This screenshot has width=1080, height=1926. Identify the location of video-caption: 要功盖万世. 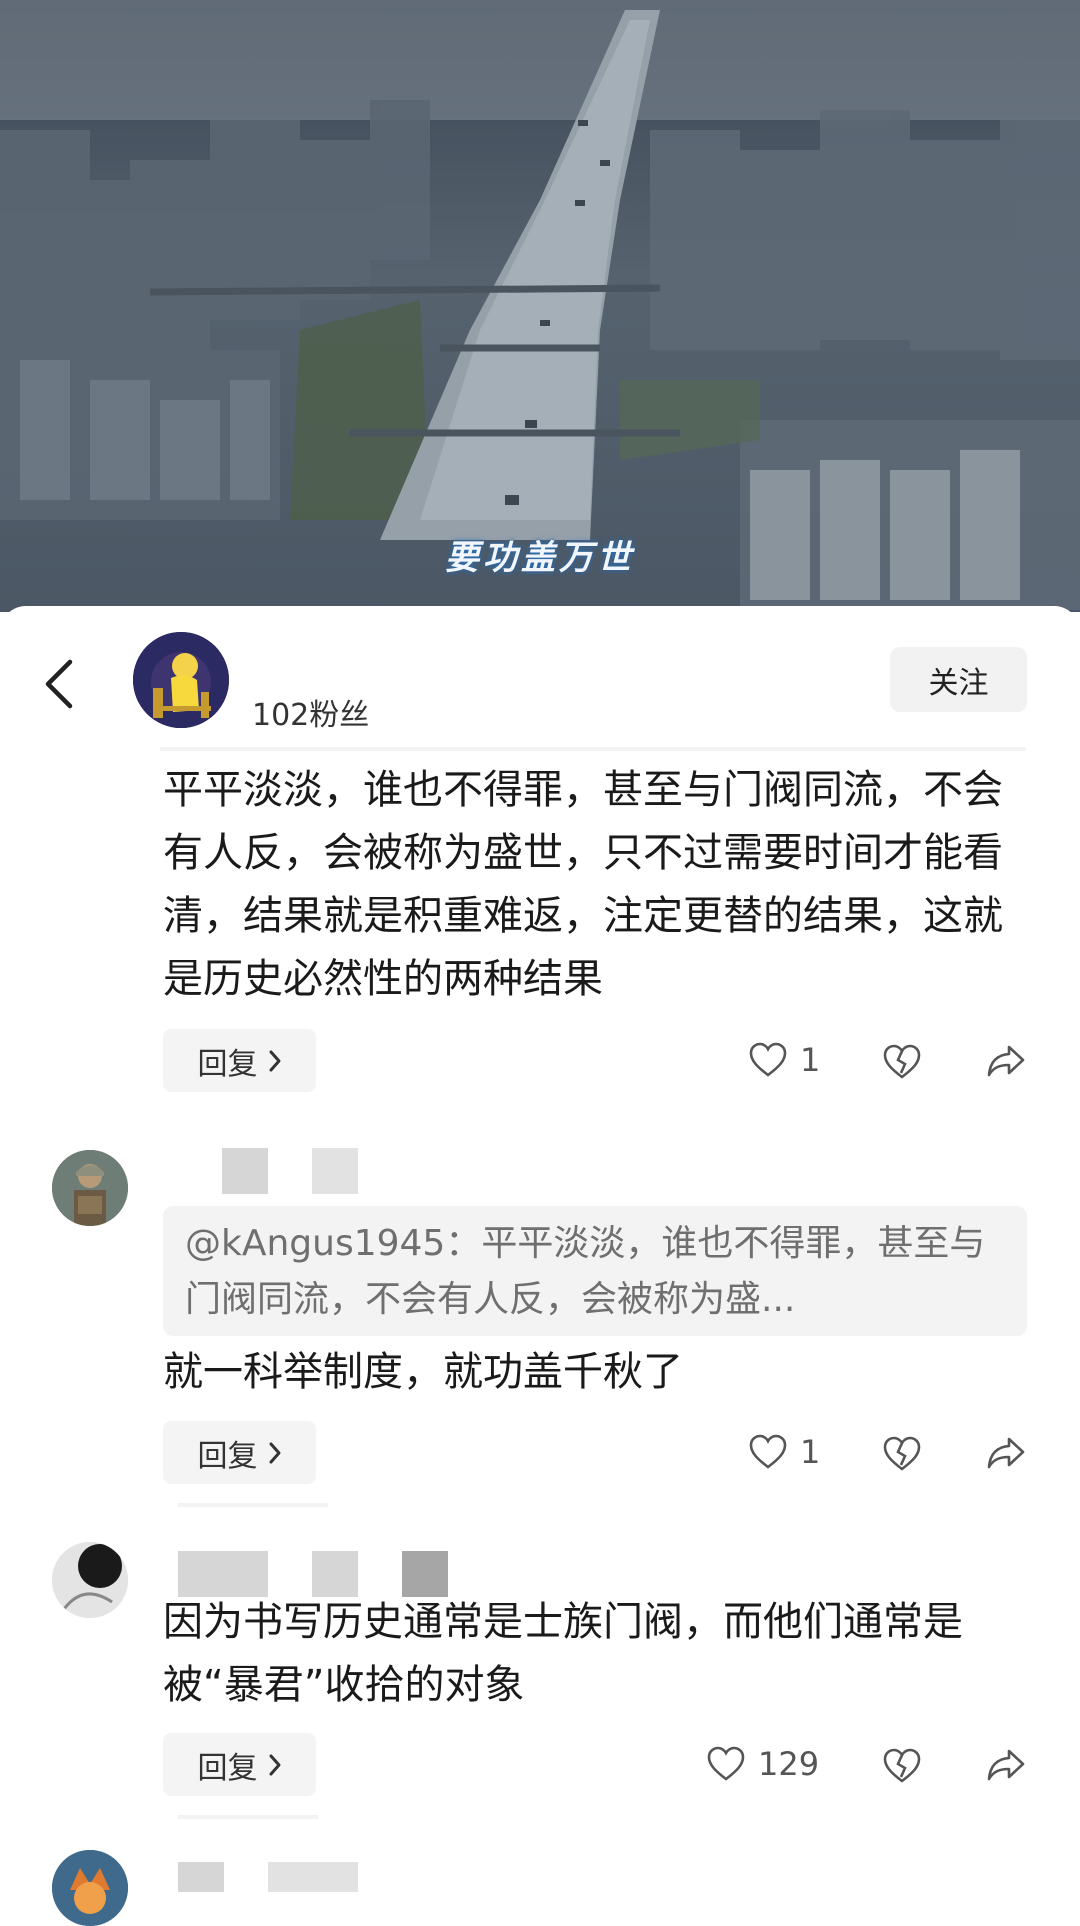
(540, 558).